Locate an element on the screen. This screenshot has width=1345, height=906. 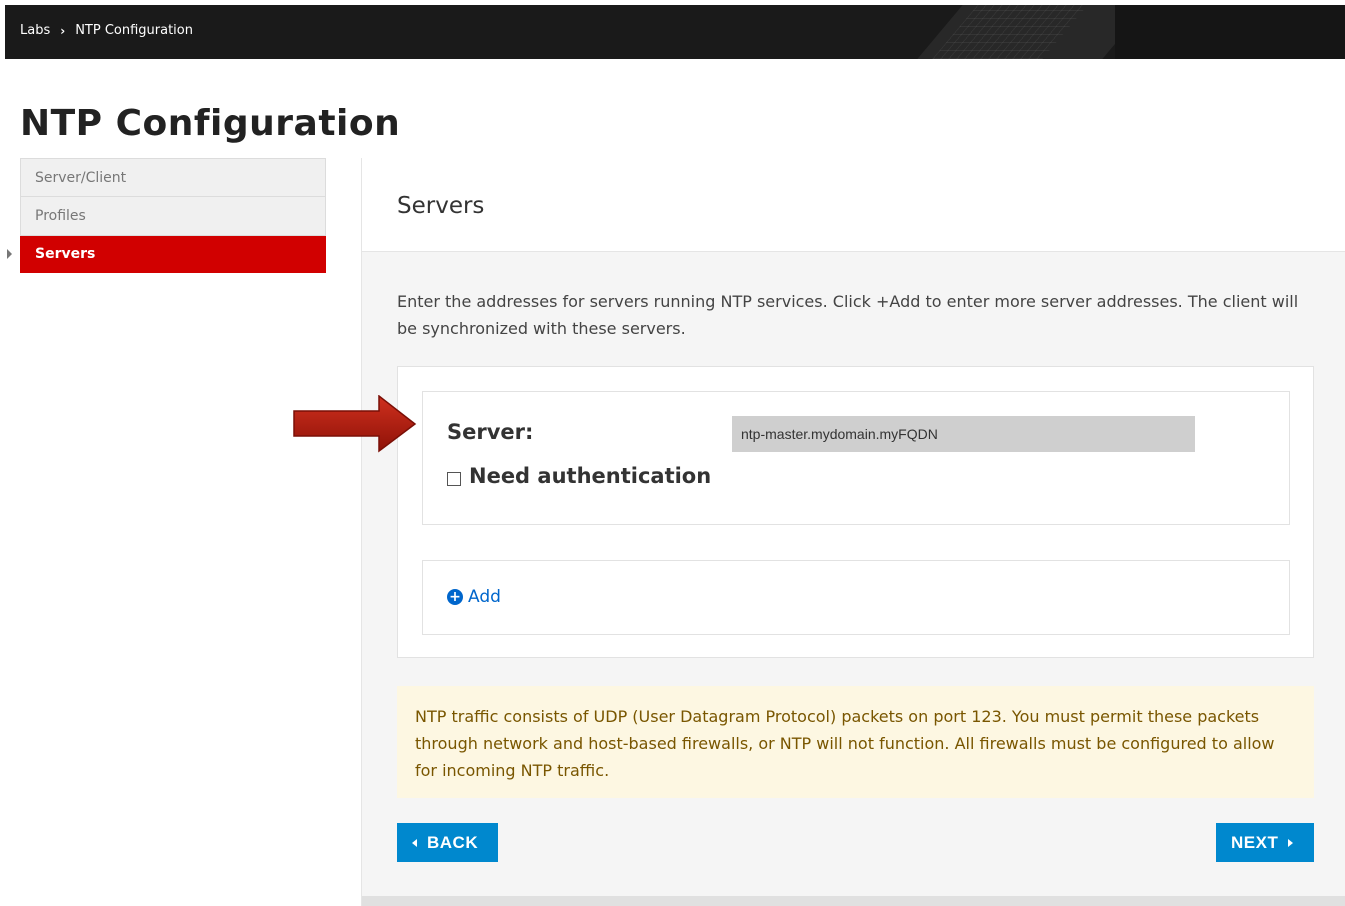
panel-header: Servers is located at coordinates (853, 205).